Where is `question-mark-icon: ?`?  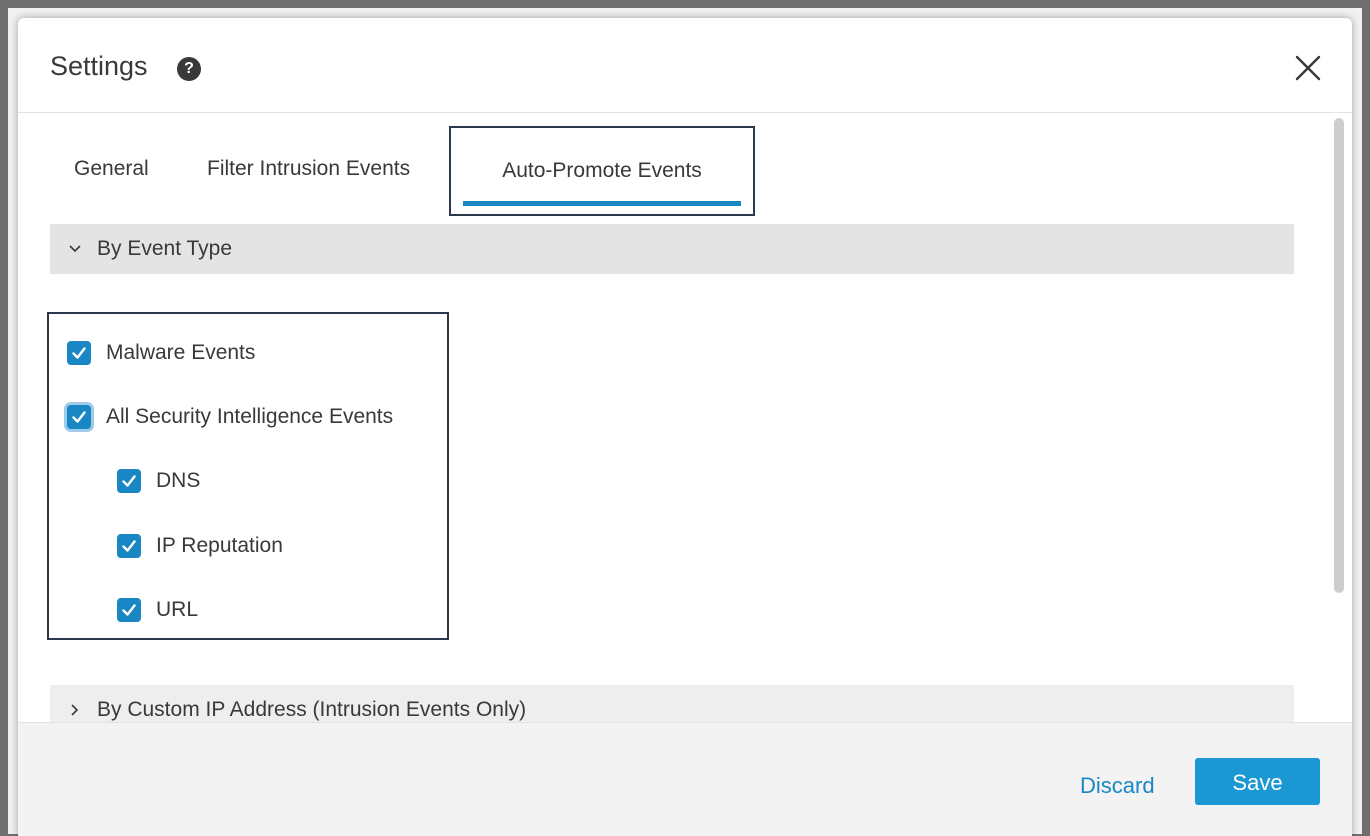 question-mark-icon: ? is located at coordinates (189, 69).